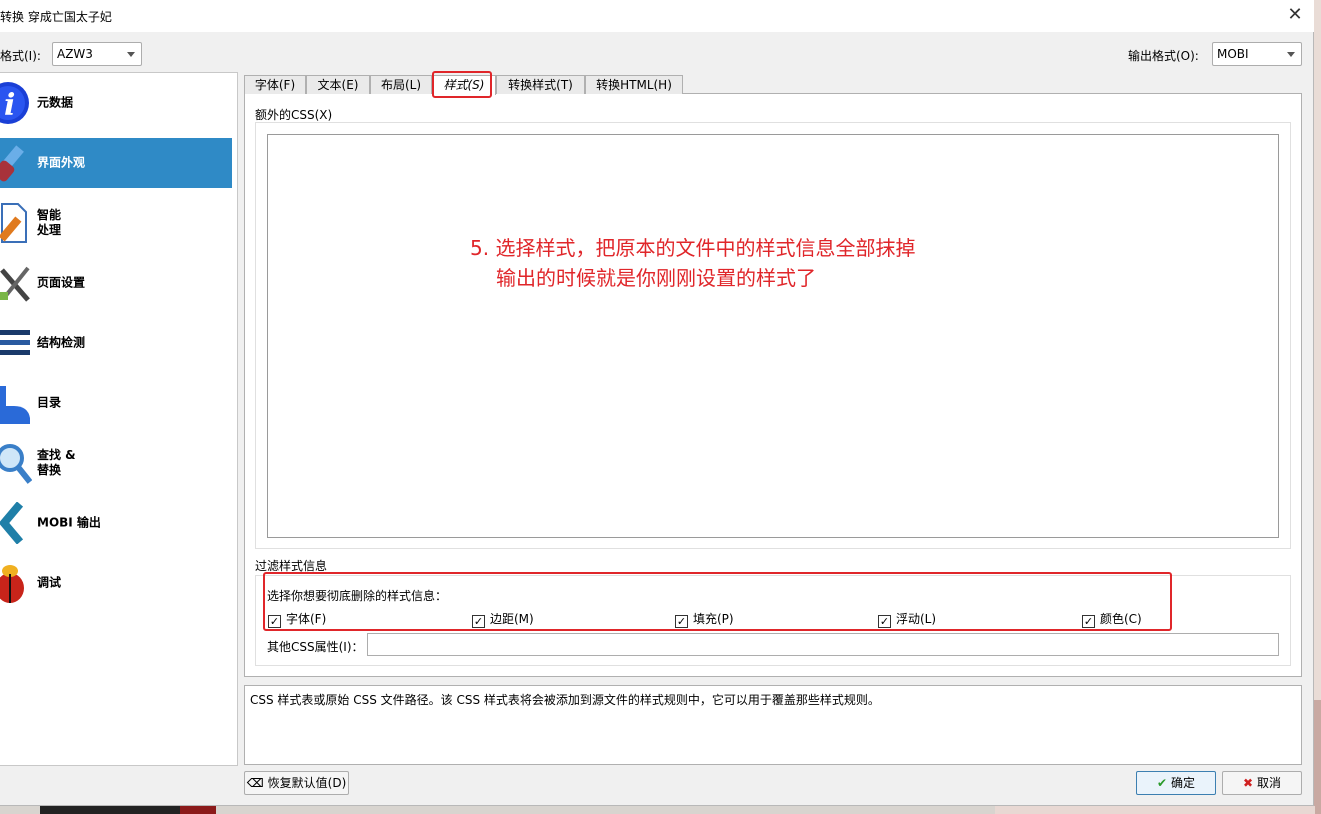  What do you see at coordinates (20, 56) in the screenshot?
I see `input-format-label: 格式(I):` at bounding box center [20, 56].